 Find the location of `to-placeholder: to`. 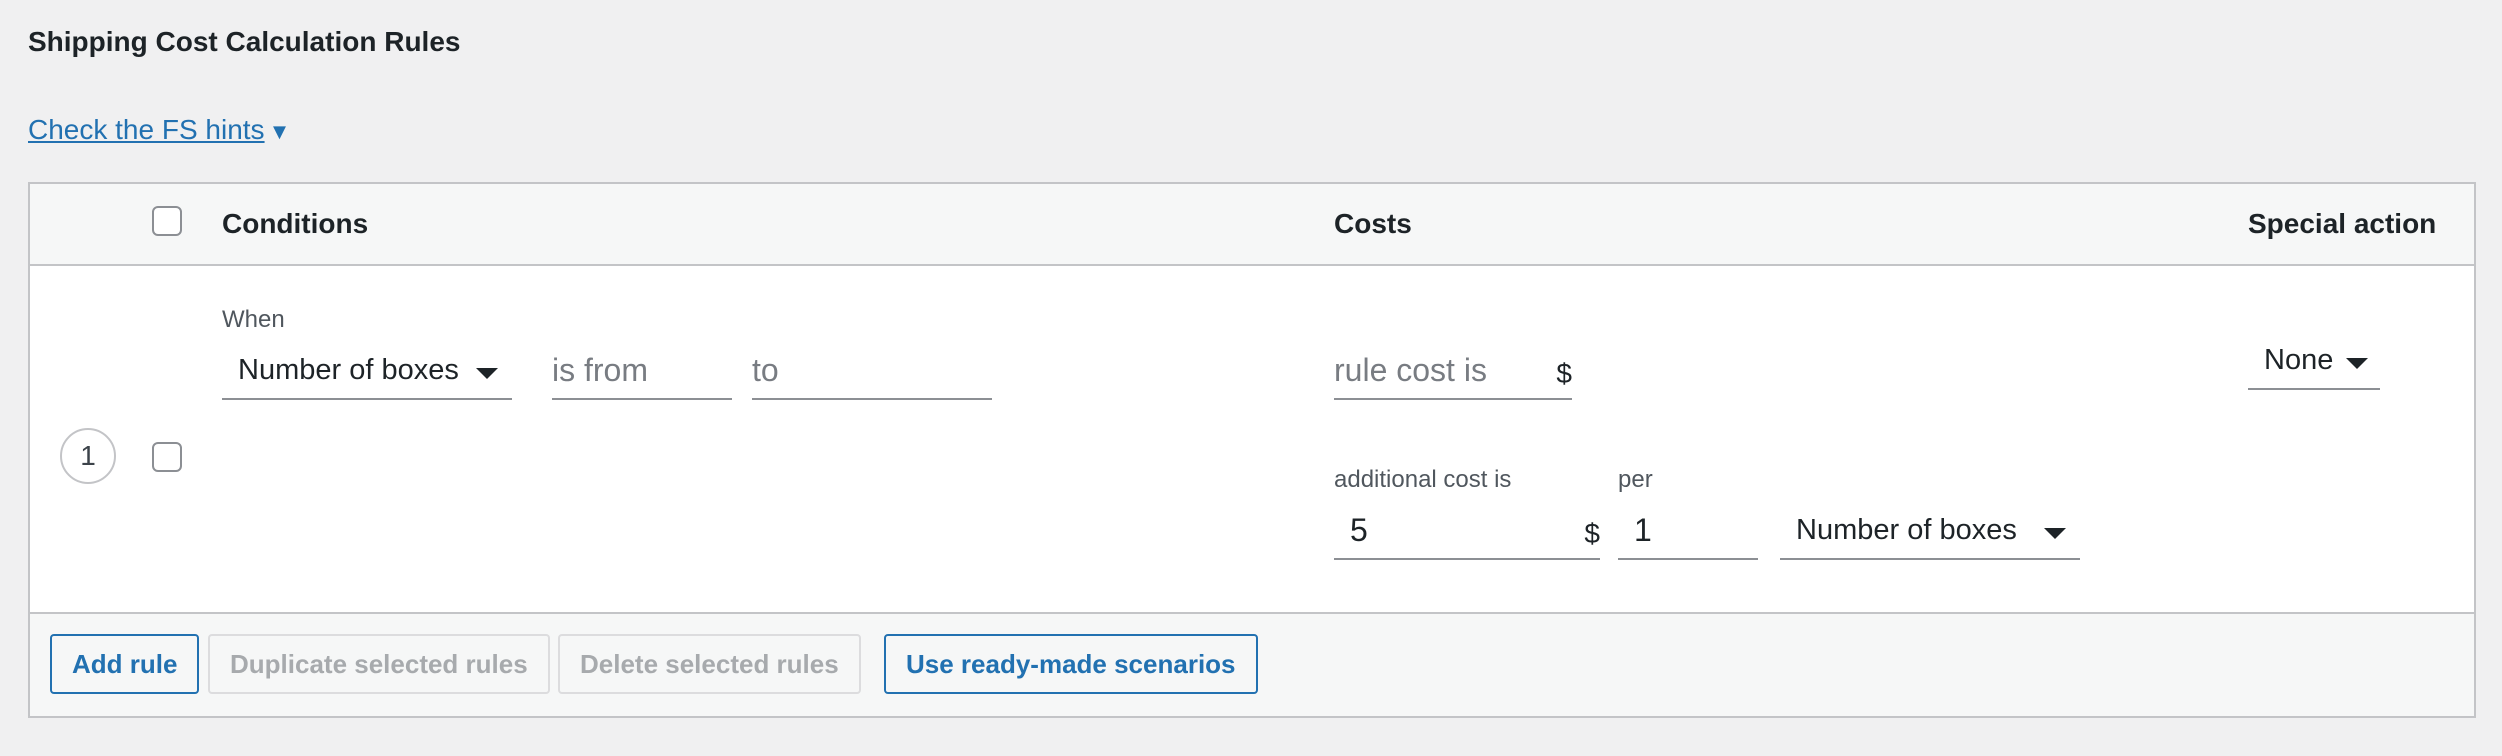

to-placeholder: to is located at coordinates (765, 370).